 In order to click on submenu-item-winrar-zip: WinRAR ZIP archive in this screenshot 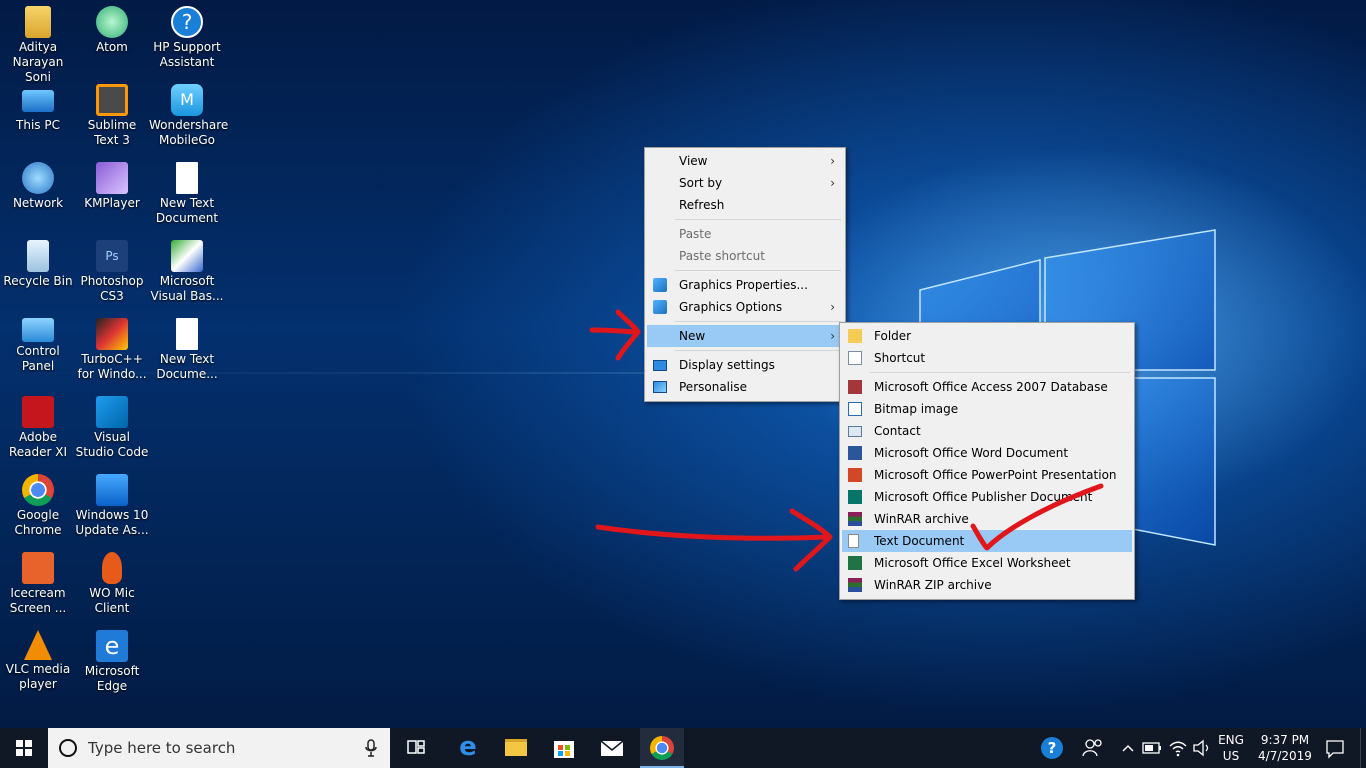, I will do `click(987, 585)`.